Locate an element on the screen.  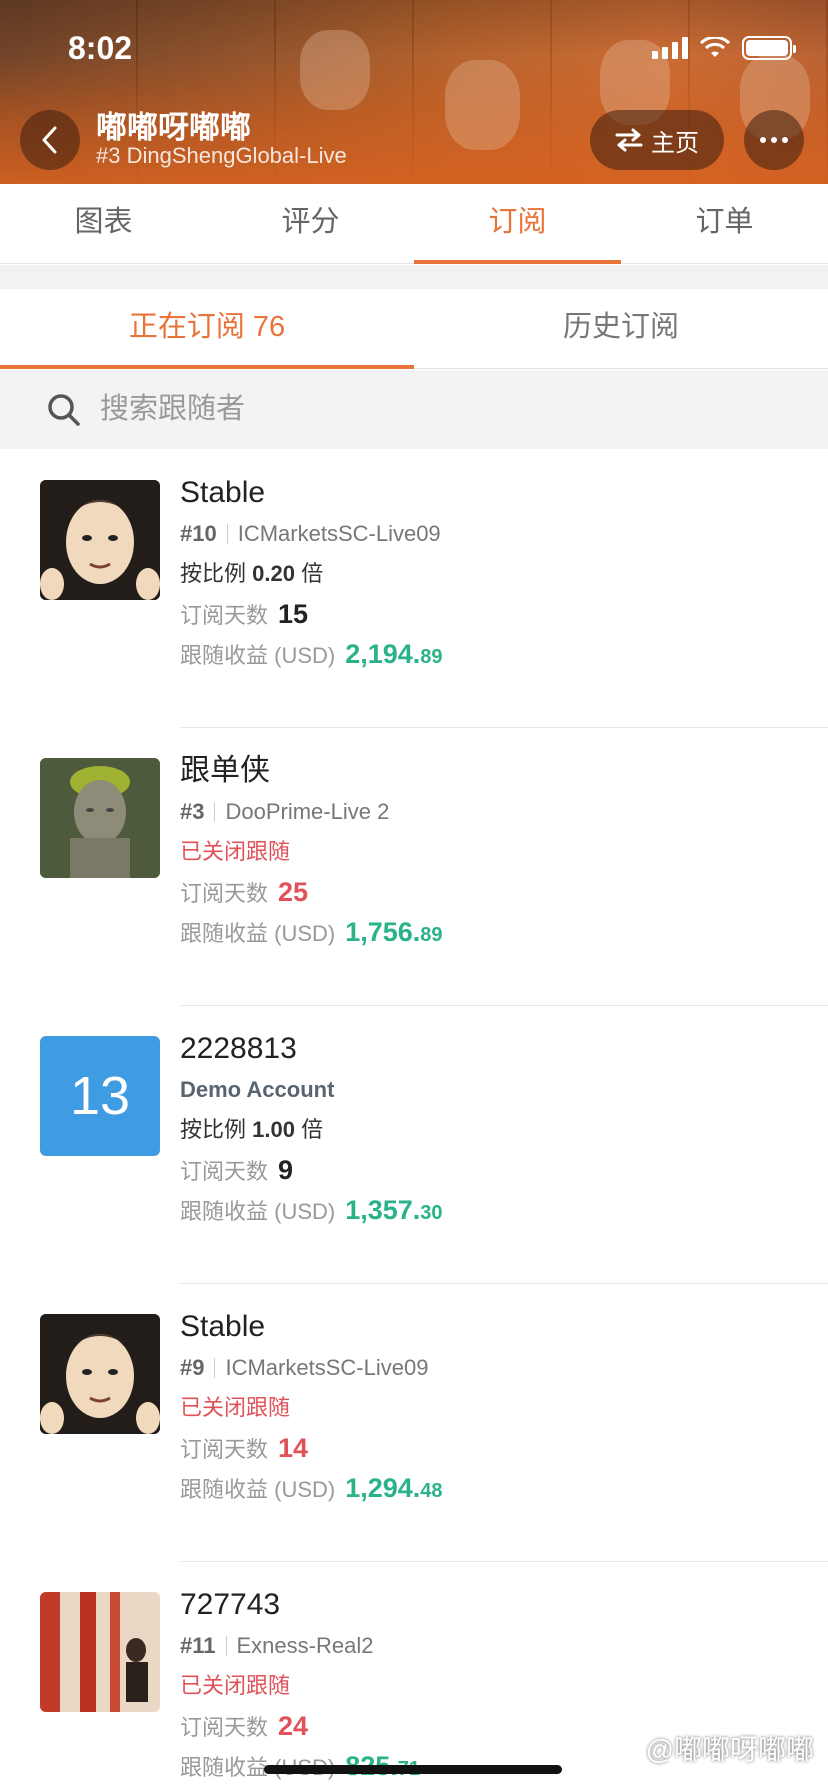
tab-history-subscriptions: 历史订阅 is located at coordinates (621, 328).